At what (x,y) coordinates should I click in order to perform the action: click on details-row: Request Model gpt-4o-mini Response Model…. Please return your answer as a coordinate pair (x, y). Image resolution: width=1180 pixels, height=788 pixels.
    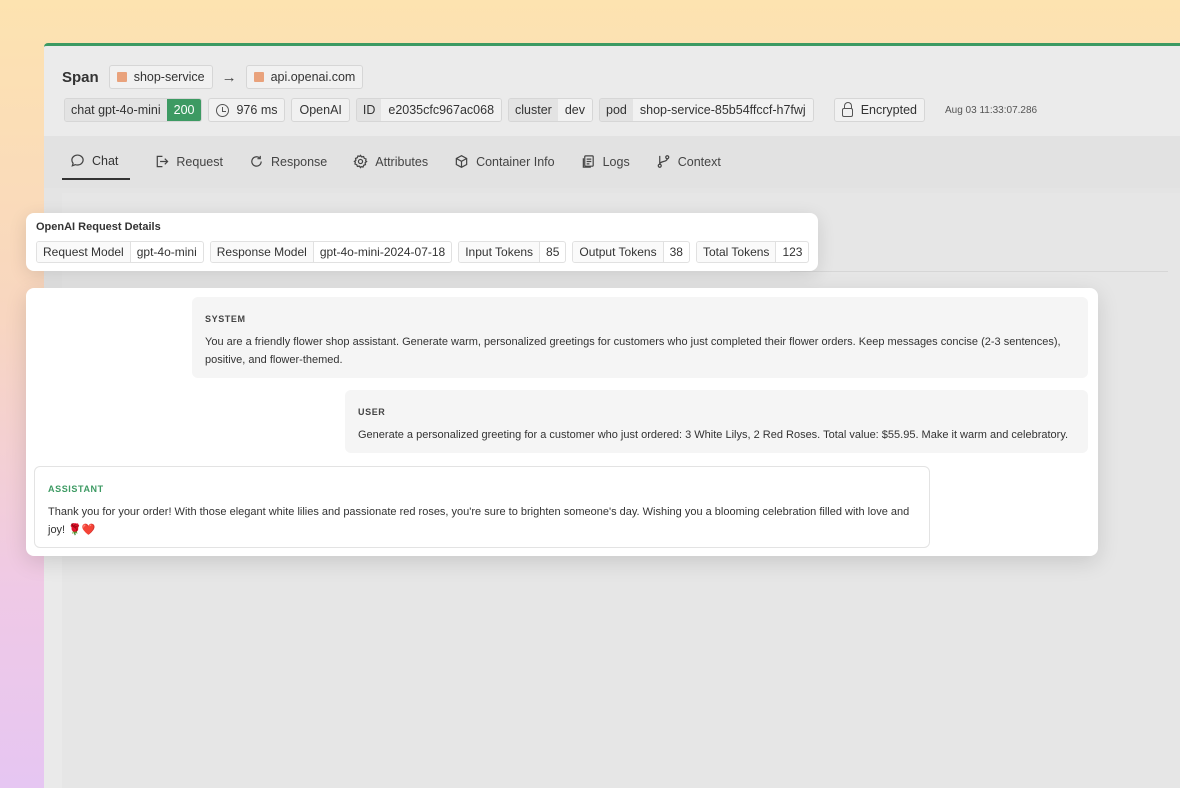
    Looking at the image, I should click on (423, 252).